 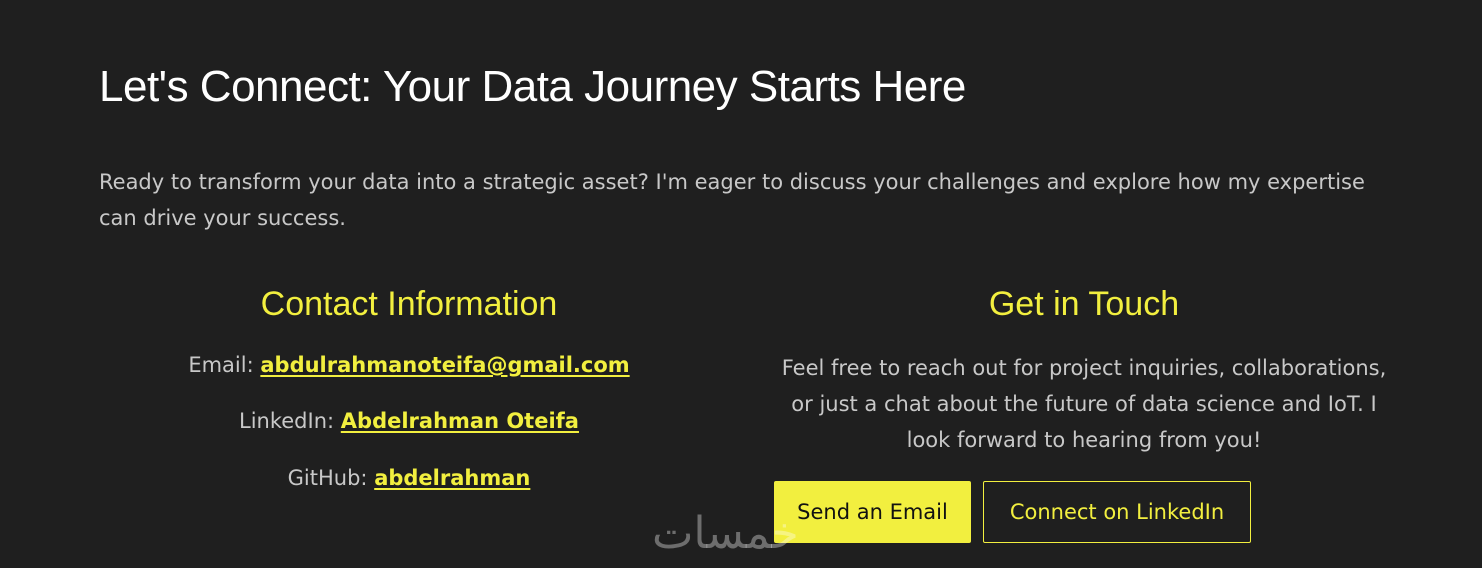 What do you see at coordinates (287, 421) in the screenshot?
I see `linkedin-label: LinkedIn:` at bounding box center [287, 421].